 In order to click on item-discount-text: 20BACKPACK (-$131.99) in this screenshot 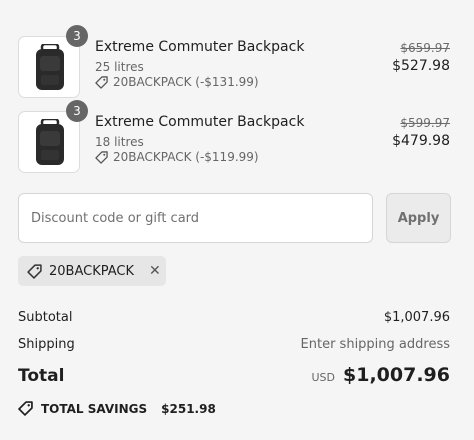, I will do `click(186, 82)`.